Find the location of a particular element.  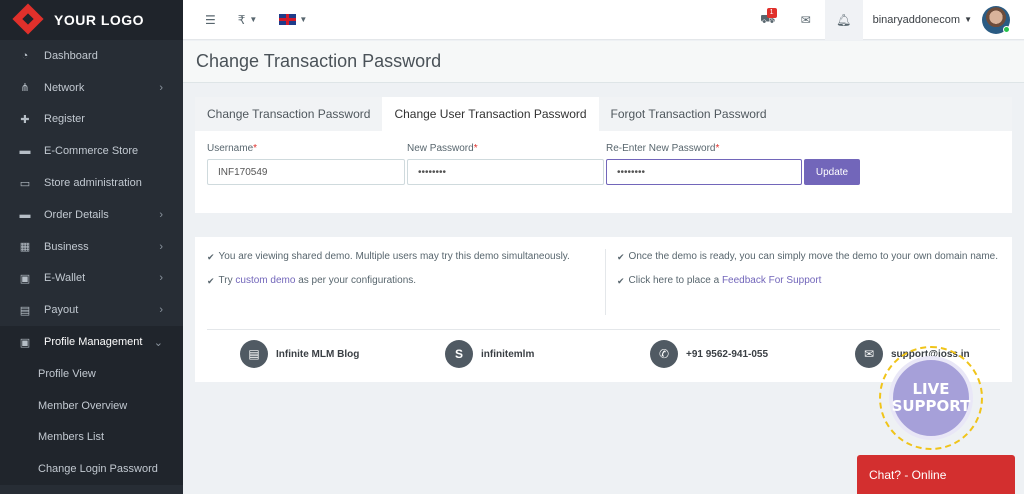

username-label: Username* is located at coordinates (232, 148).